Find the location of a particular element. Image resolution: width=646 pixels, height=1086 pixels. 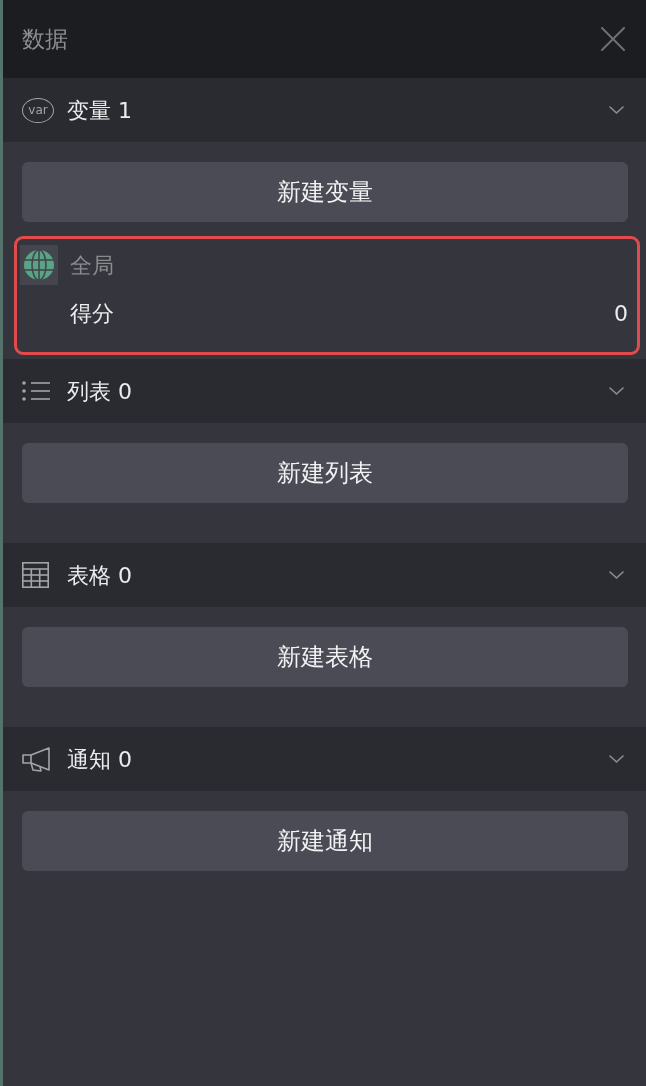

globe-icon is located at coordinates (39, 265).